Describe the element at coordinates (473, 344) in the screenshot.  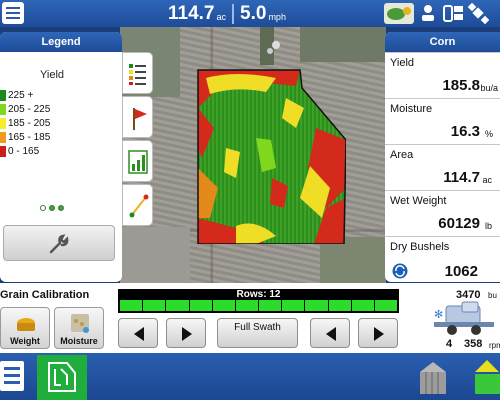
I see `rpm-value: 358` at that location.